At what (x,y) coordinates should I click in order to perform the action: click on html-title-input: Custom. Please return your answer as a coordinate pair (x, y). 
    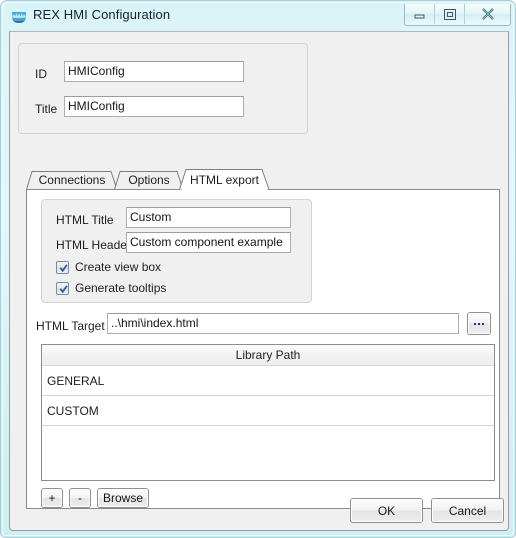
    Looking at the image, I should click on (208, 217).